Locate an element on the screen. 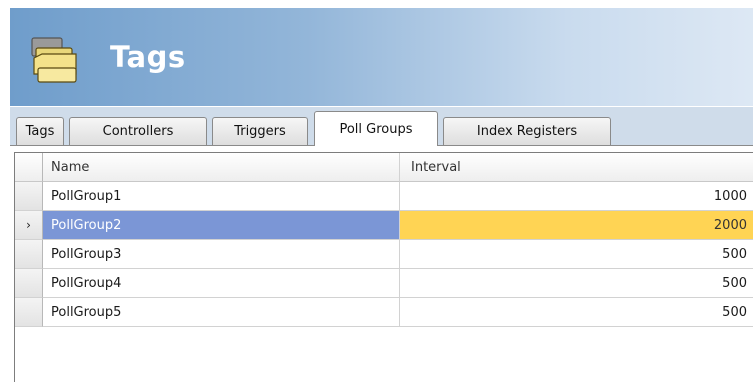  grid-header-row: Name Interval is located at coordinates (384, 167).